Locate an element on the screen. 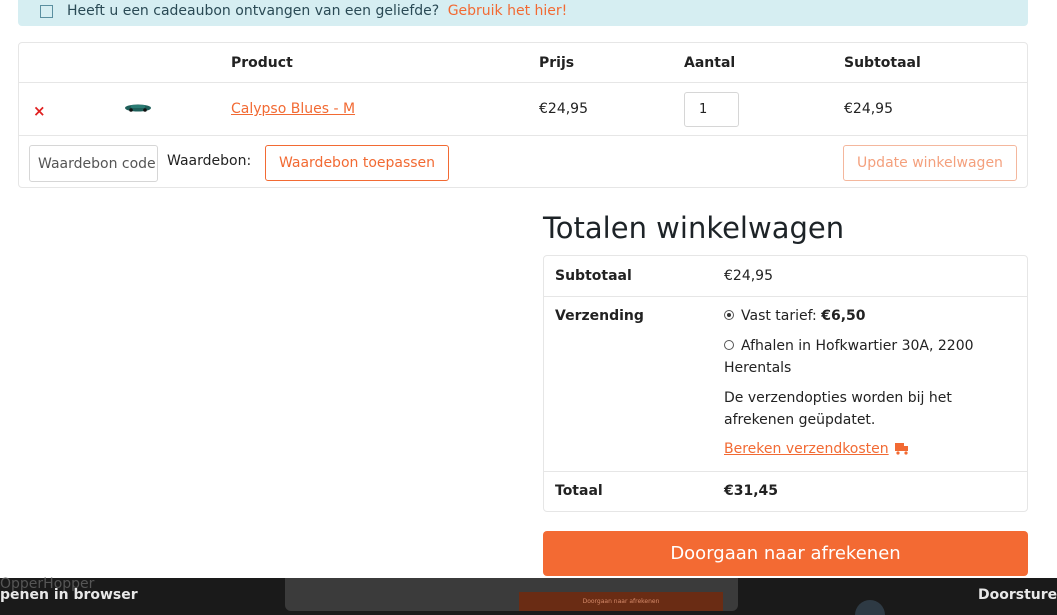 This screenshot has width=1057, height=615. giftcard-link: Gebruik het hier! is located at coordinates (508, 11).